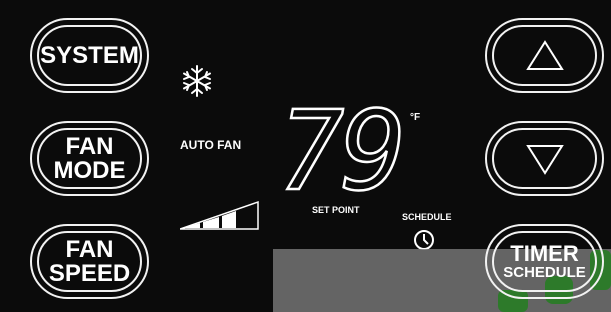  I want to click on schedule-button-label: SCHEDULE, so click(544, 272).